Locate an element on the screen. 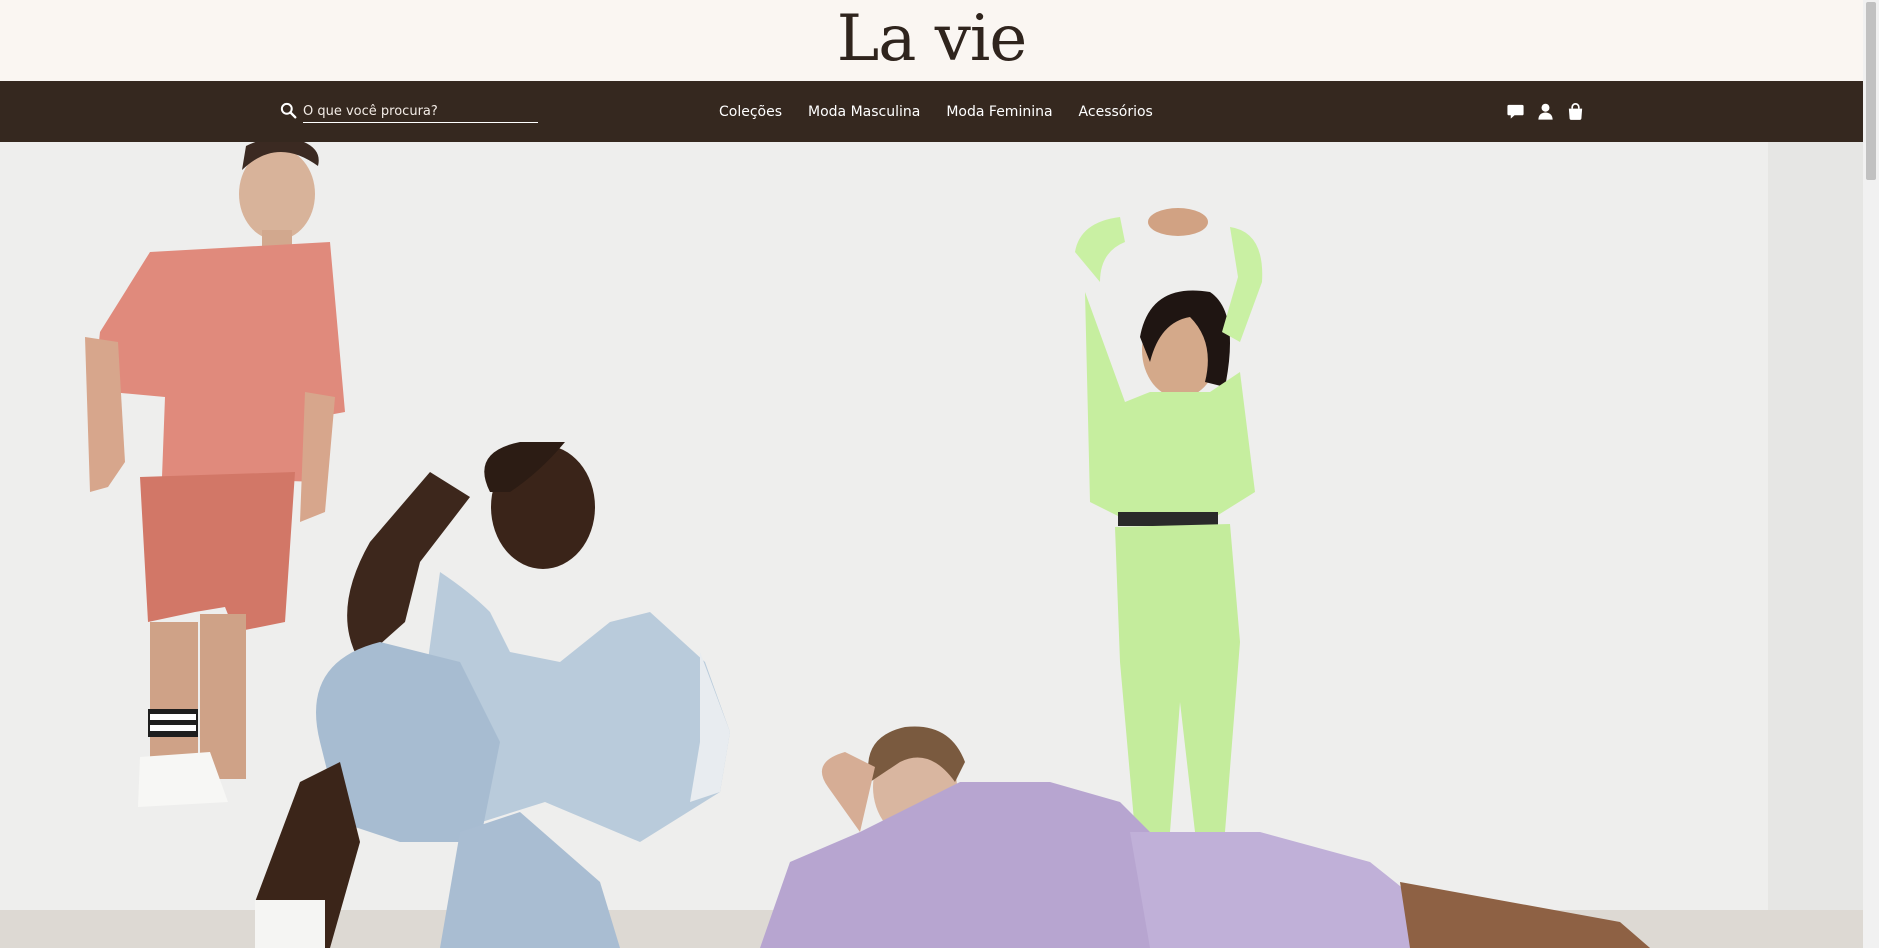 The height and width of the screenshot is (948, 1879). nav-actions is located at coordinates (1545, 111).